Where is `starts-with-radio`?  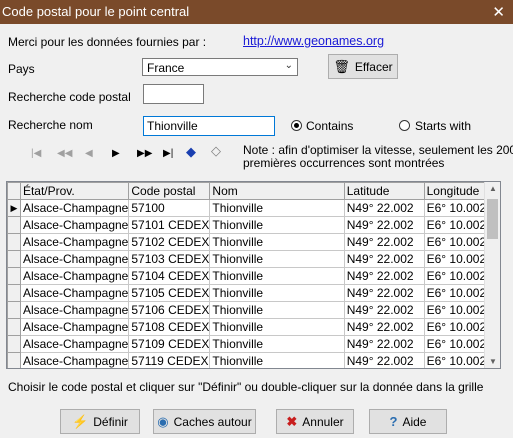 starts-with-radio is located at coordinates (404, 125).